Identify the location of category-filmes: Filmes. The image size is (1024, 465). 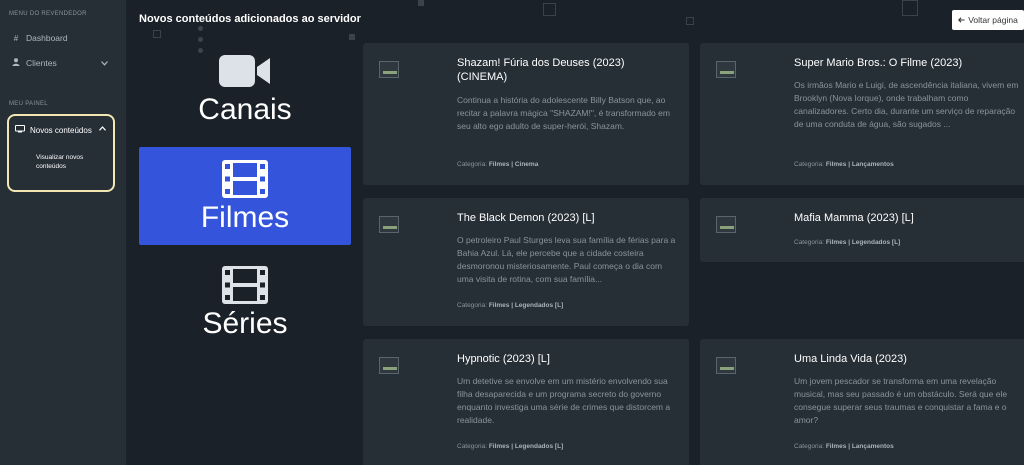
(245, 196).